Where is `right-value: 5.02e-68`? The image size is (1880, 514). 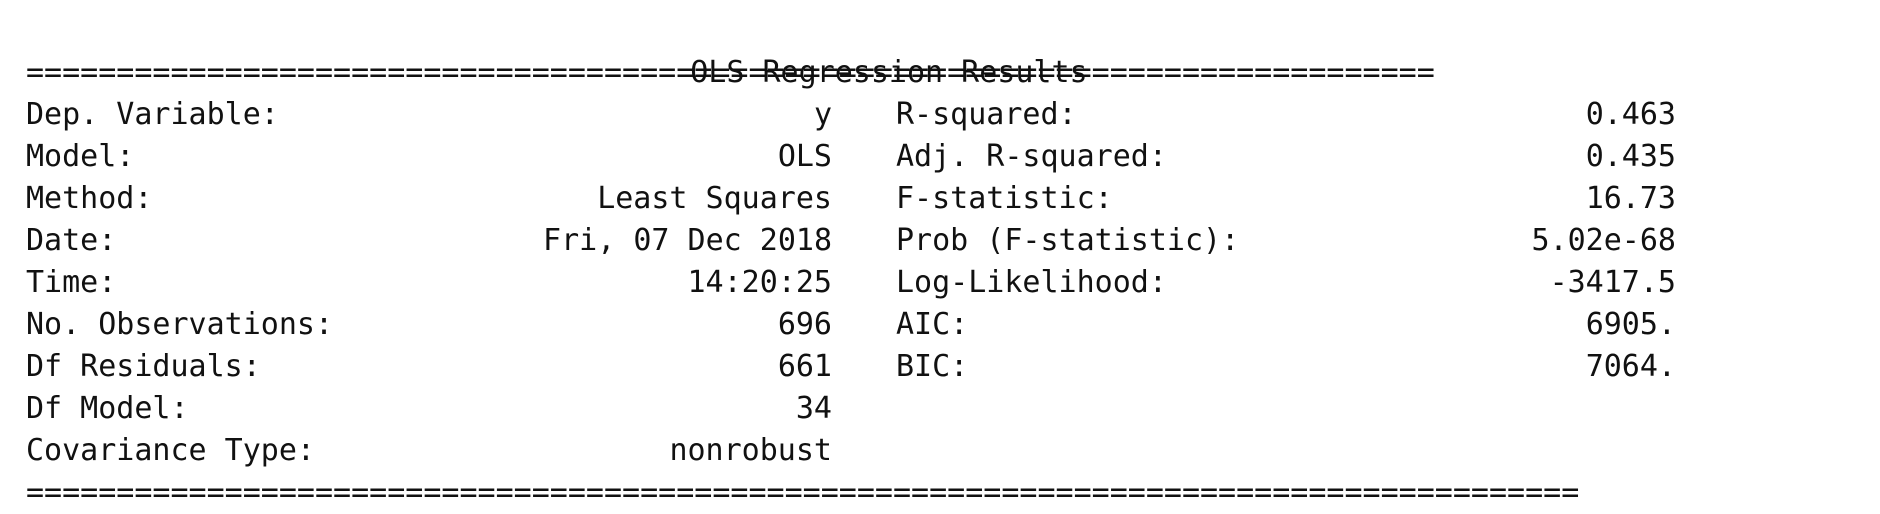
right-value: 5.02e-68 is located at coordinates (1604, 240).